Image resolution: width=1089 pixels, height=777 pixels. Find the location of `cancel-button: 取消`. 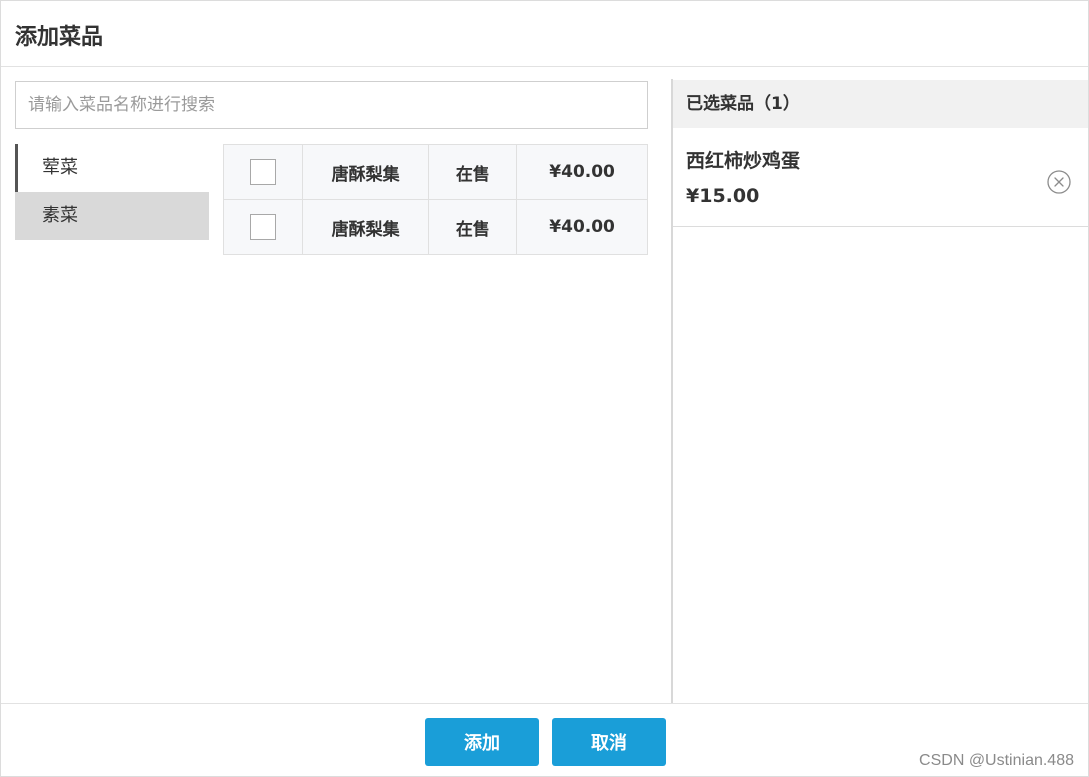

cancel-button: 取消 is located at coordinates (609, 742).